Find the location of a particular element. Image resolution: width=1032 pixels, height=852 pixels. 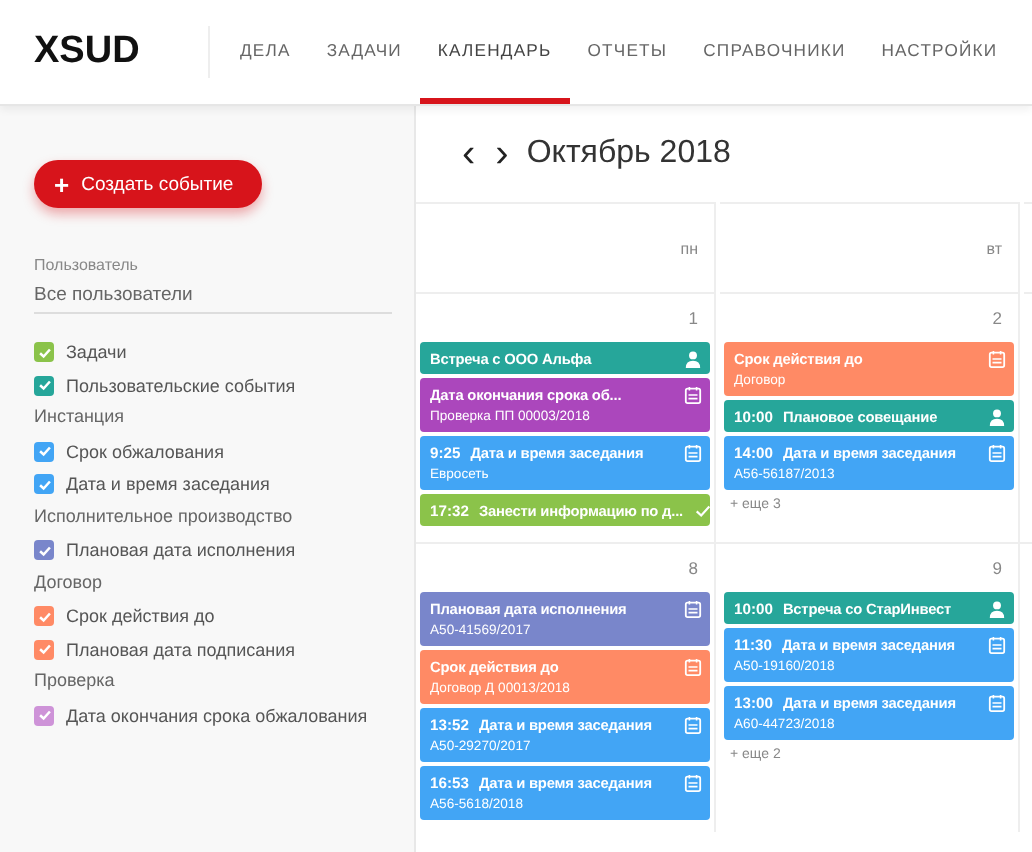

filter-label: Плановая дата исполнения is located at coordinates (181, 550).